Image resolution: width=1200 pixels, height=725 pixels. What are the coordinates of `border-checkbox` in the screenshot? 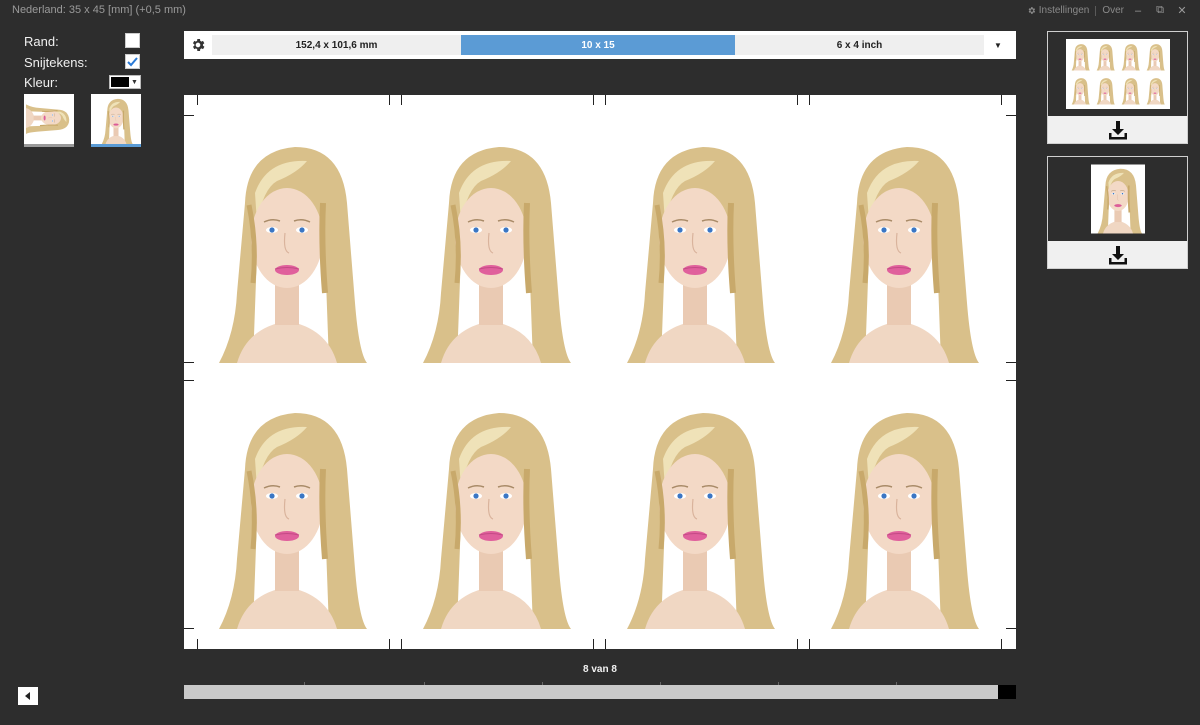 It's located at (132, 40).